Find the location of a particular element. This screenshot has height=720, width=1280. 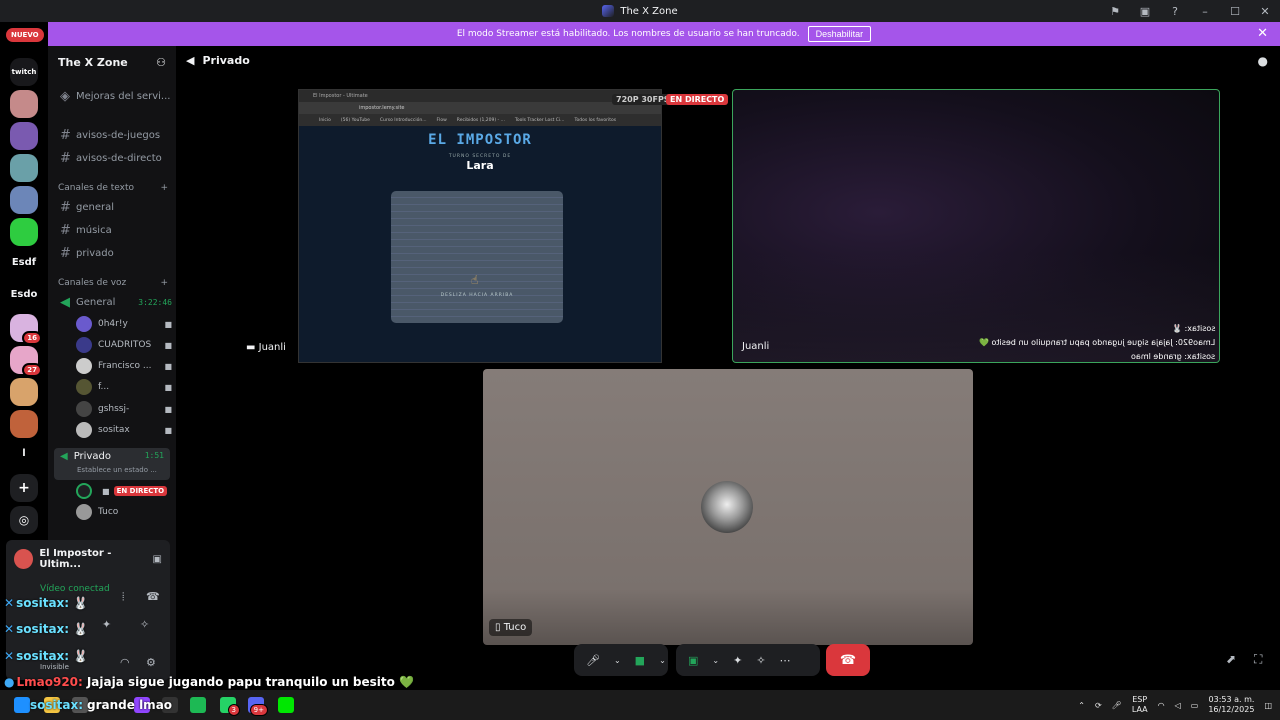

sync-icon: ⟳ is located at coordinates (1098, 705).